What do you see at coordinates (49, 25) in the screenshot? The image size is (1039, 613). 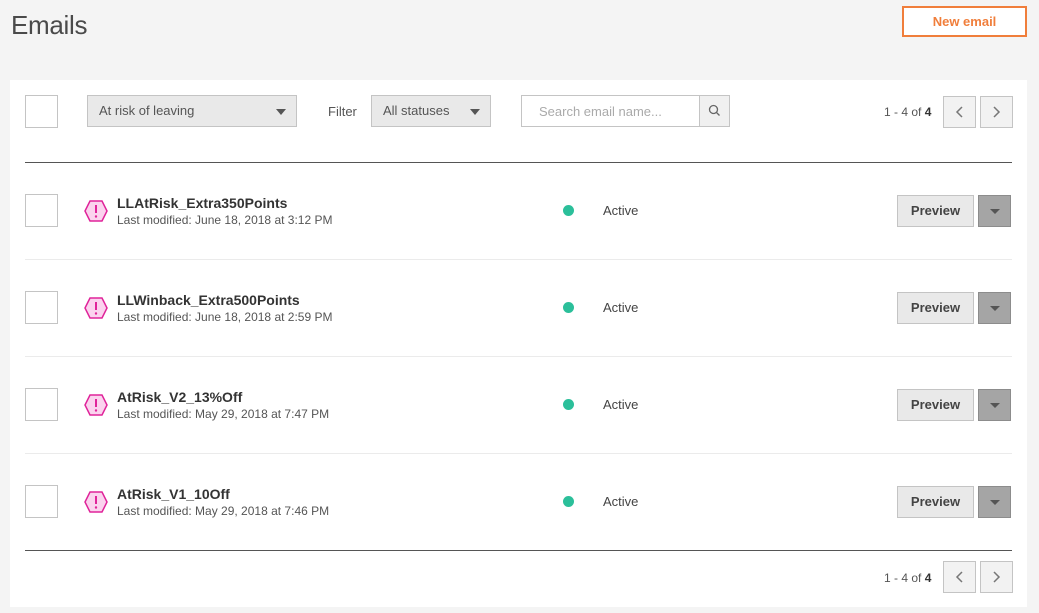 I see `page-title: Emails` at bounding box center [49, 25].